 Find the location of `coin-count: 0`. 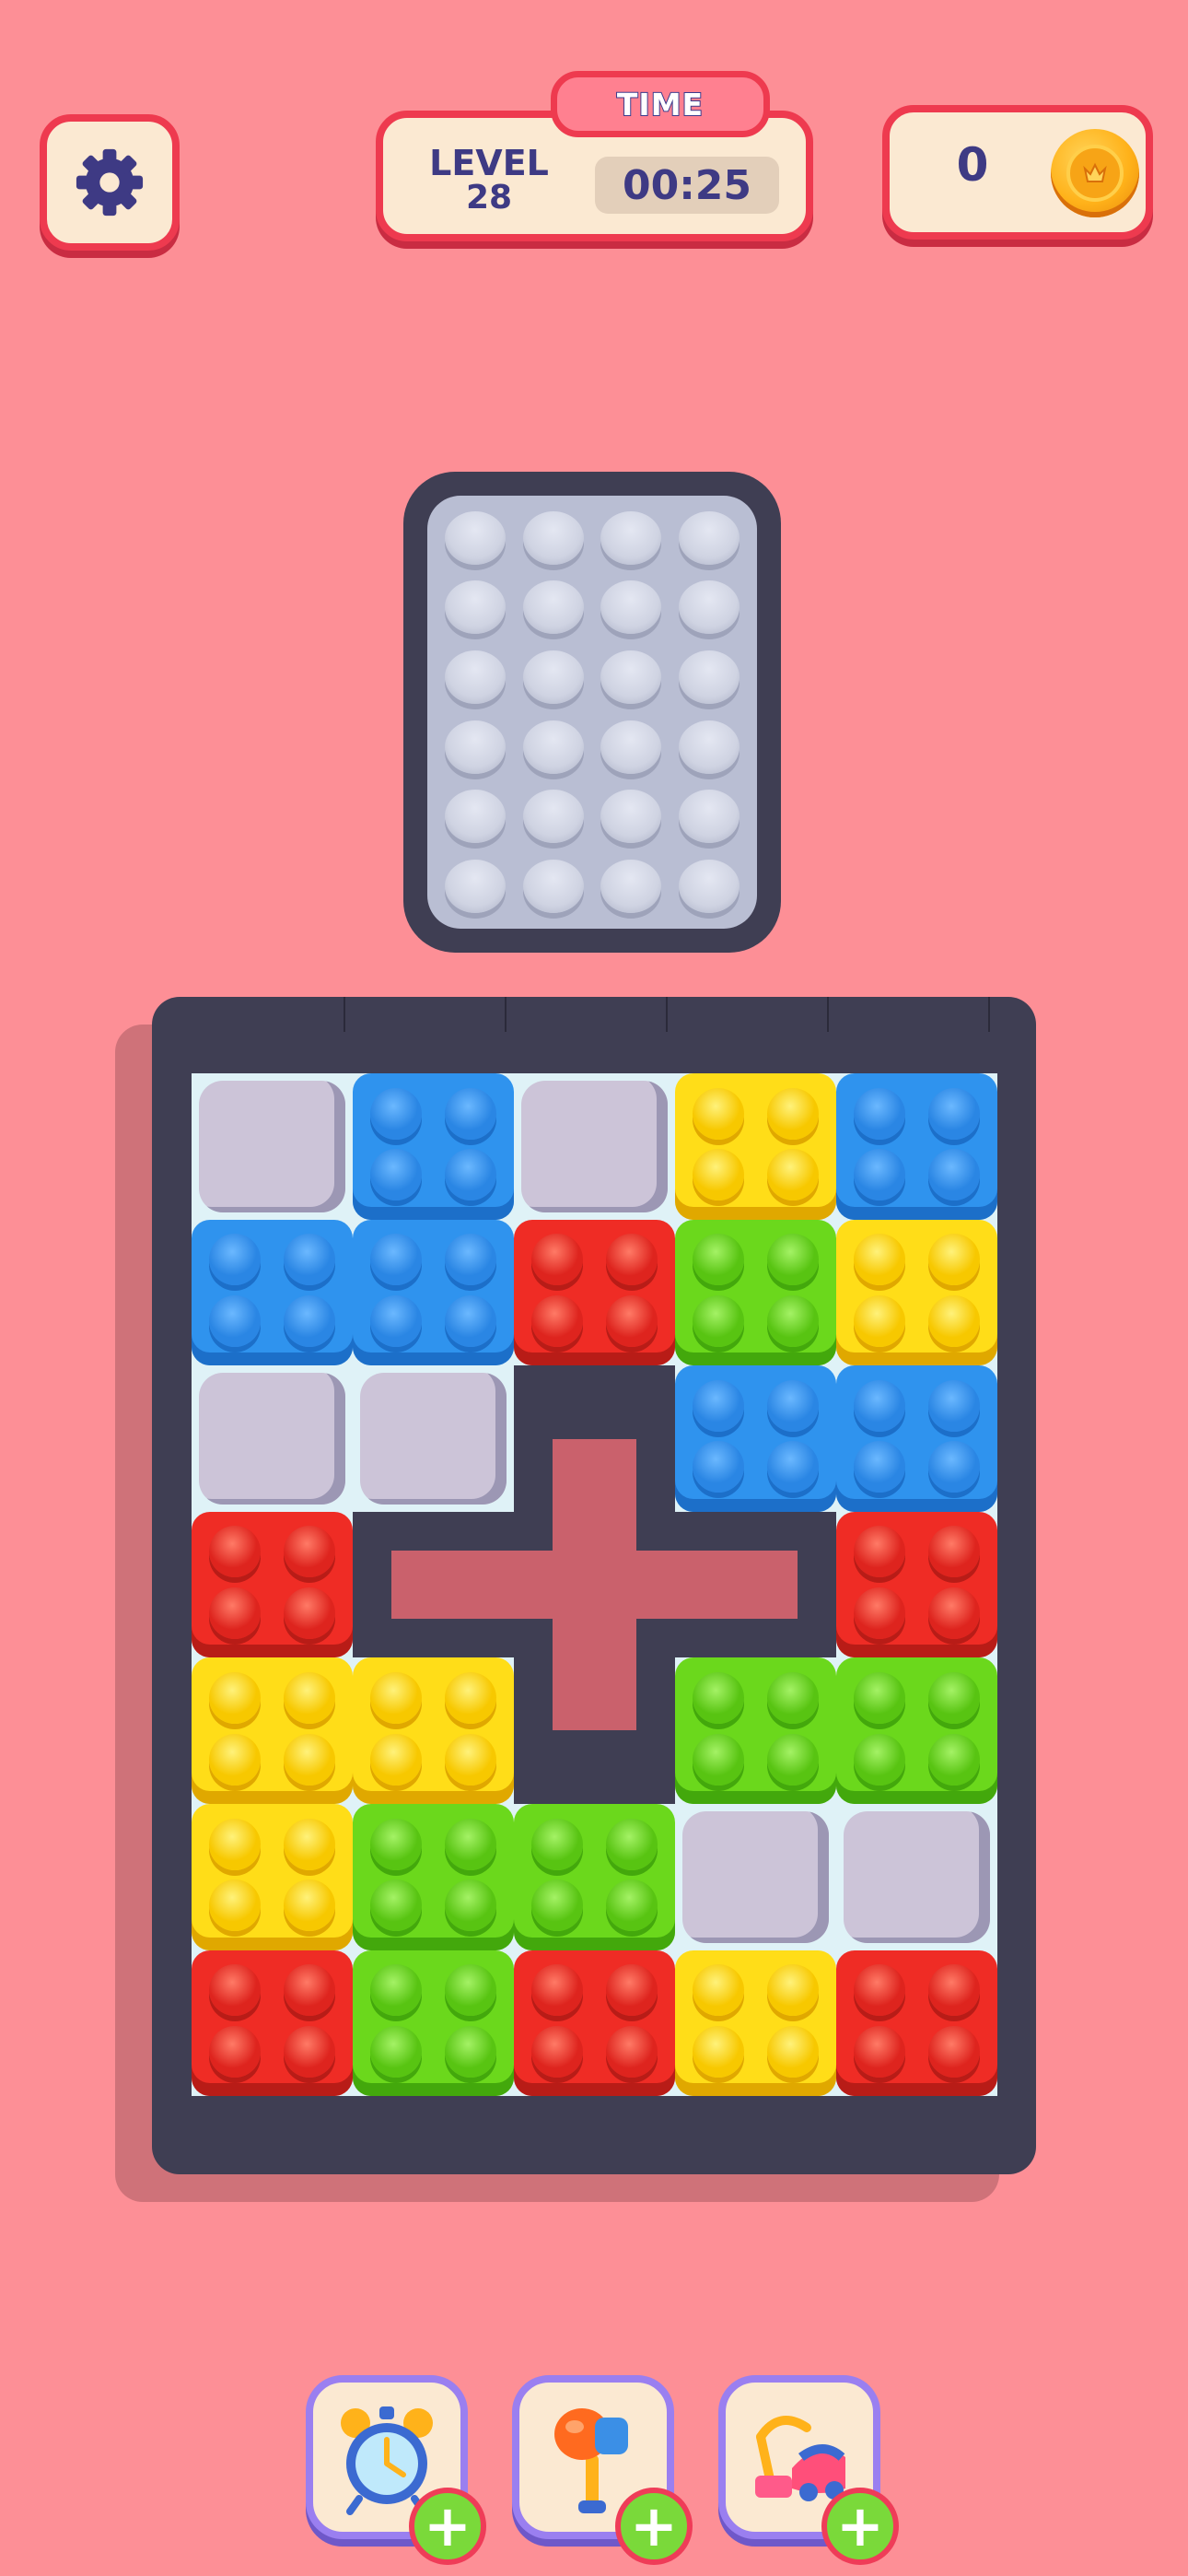

coin-count: 0 is located at coordinates (973, 165).